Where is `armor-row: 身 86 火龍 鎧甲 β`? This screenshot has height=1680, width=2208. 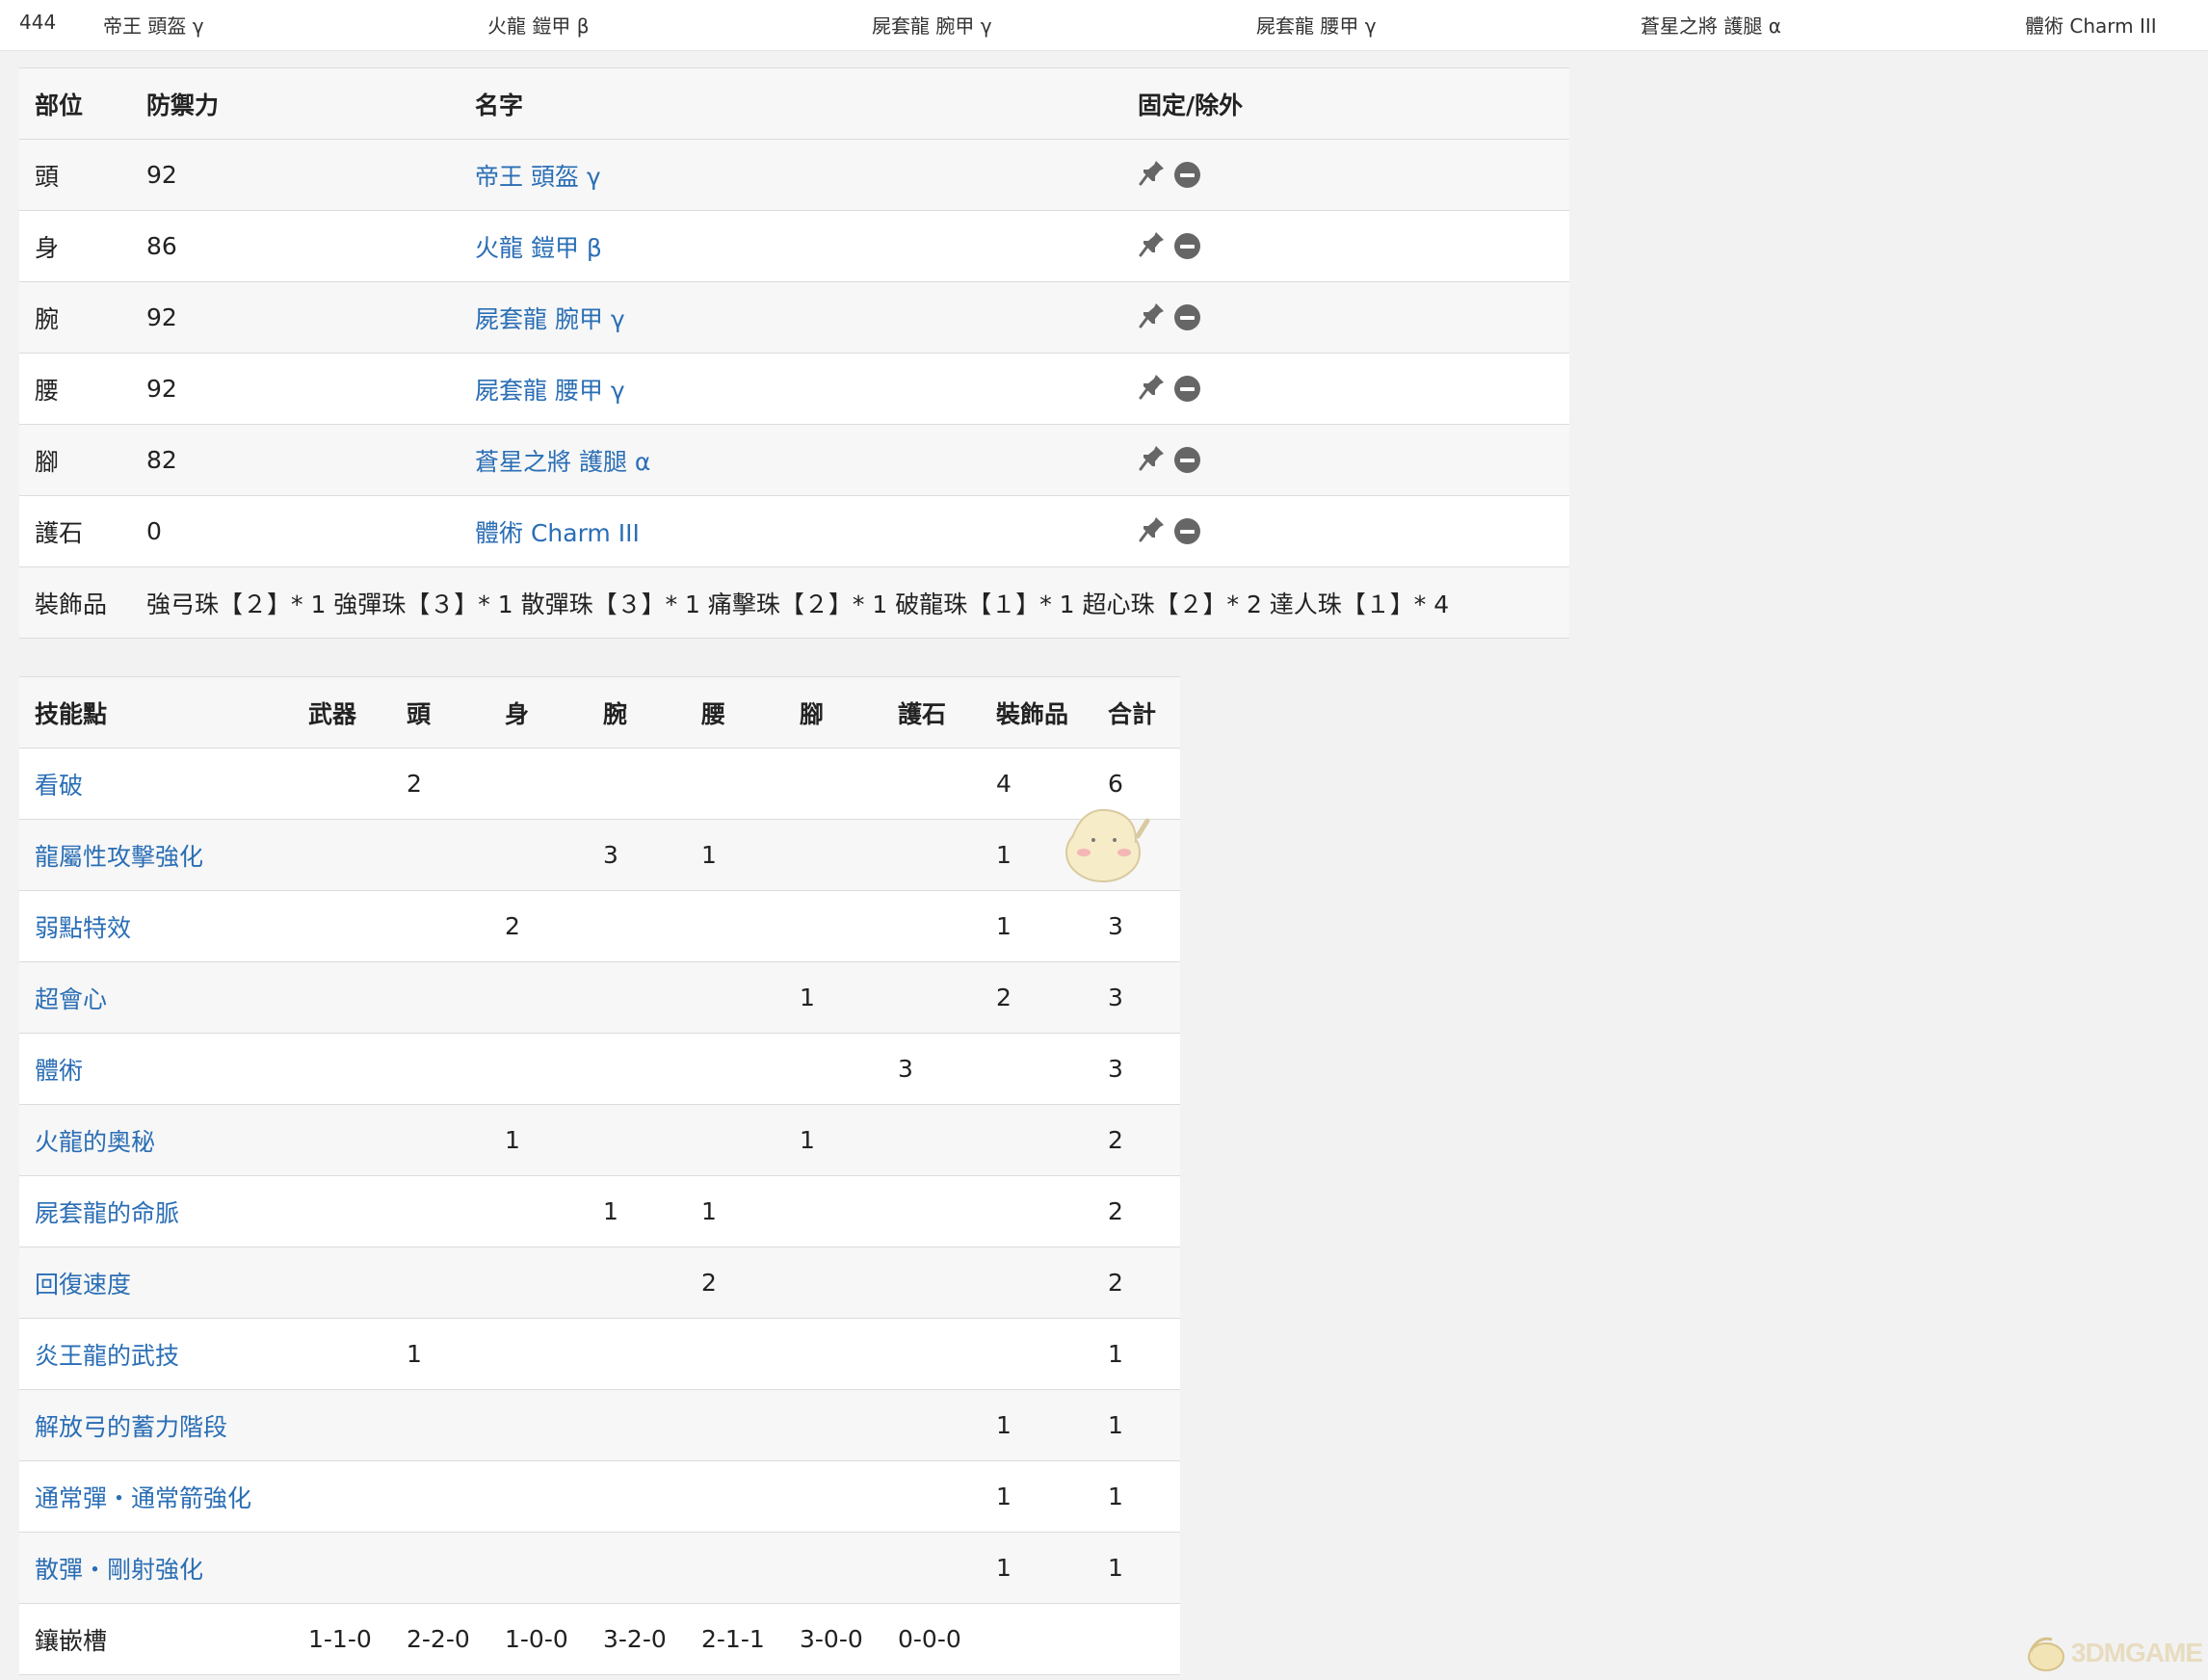
armor-row: 身 86 火龍 鎧甲 β is located at coordinates (794, 246).